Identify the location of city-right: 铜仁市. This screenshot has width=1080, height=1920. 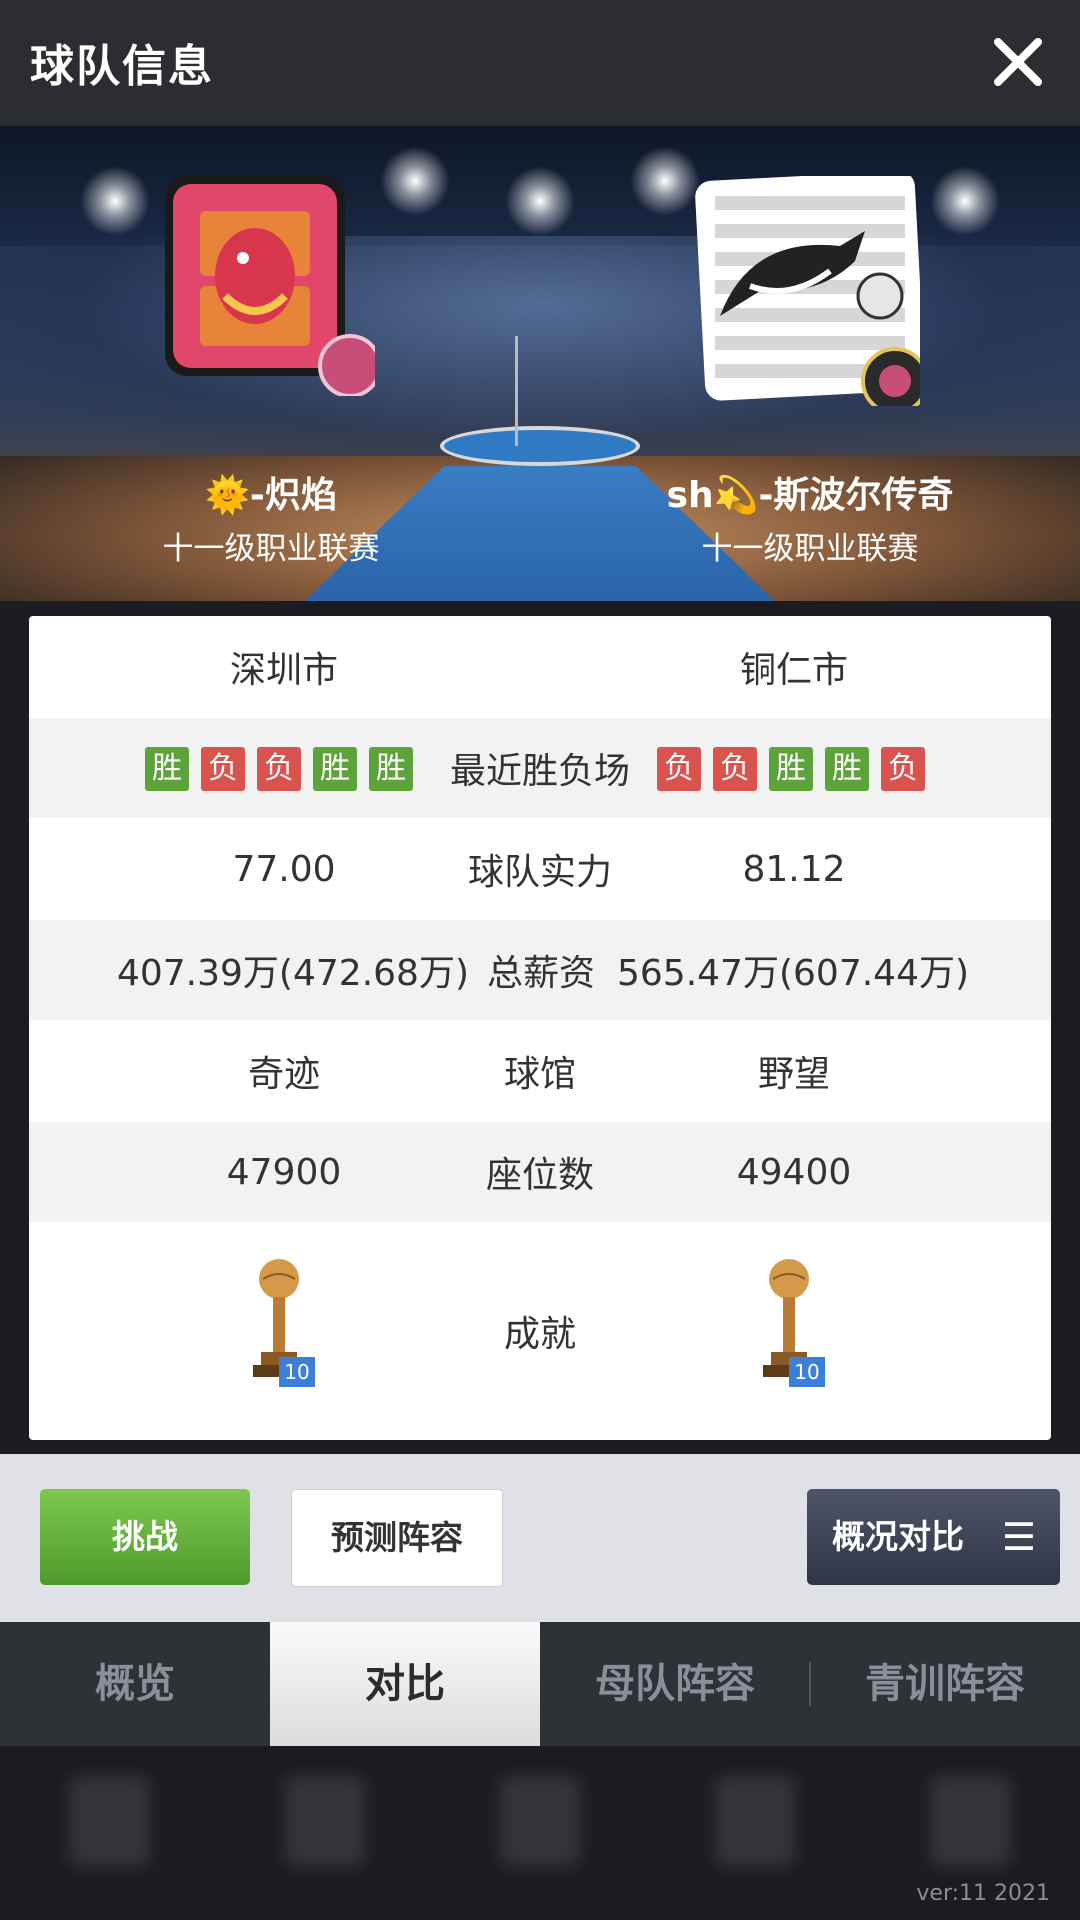
(793, 670).